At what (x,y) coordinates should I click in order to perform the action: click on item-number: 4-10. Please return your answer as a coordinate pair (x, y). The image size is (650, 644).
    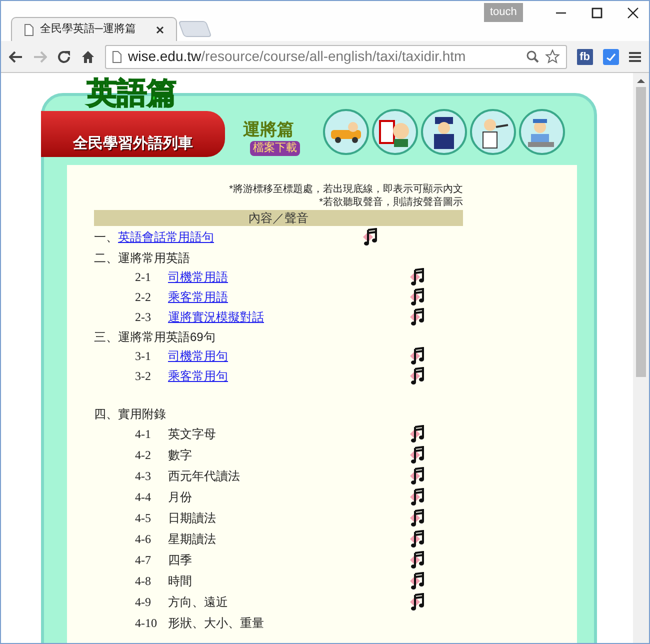
    Looking at the image, I should click on (146, 623).